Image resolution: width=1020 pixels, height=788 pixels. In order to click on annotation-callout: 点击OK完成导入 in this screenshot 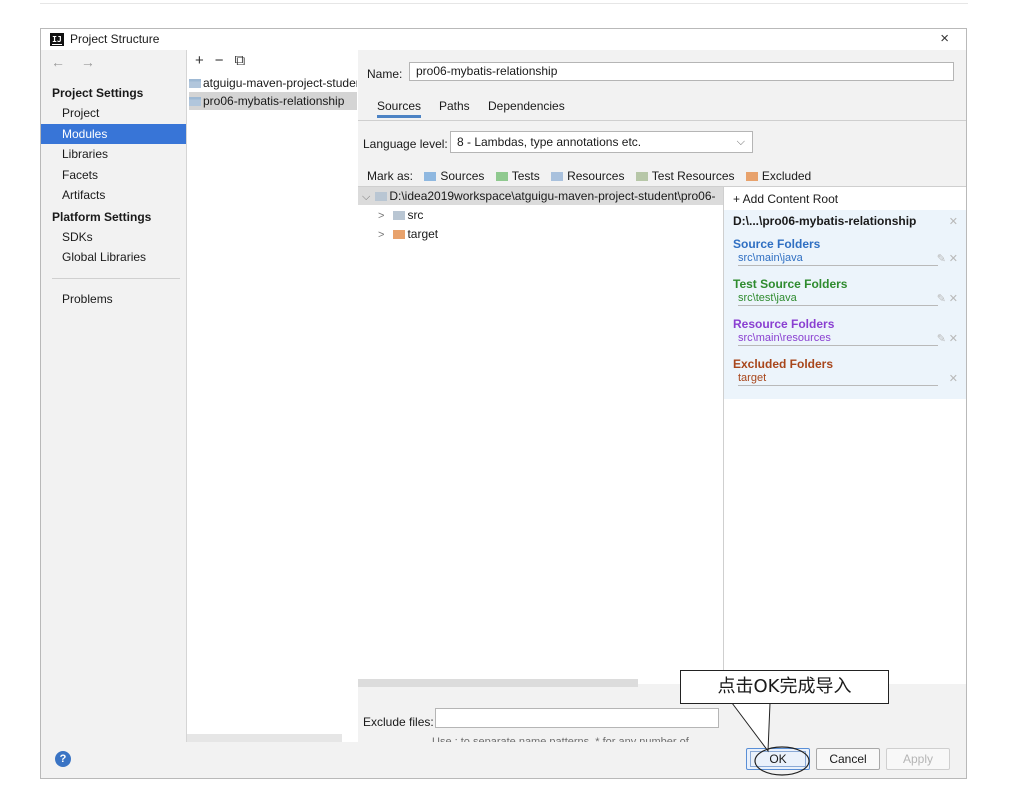, I will do `click(784, 687)`.